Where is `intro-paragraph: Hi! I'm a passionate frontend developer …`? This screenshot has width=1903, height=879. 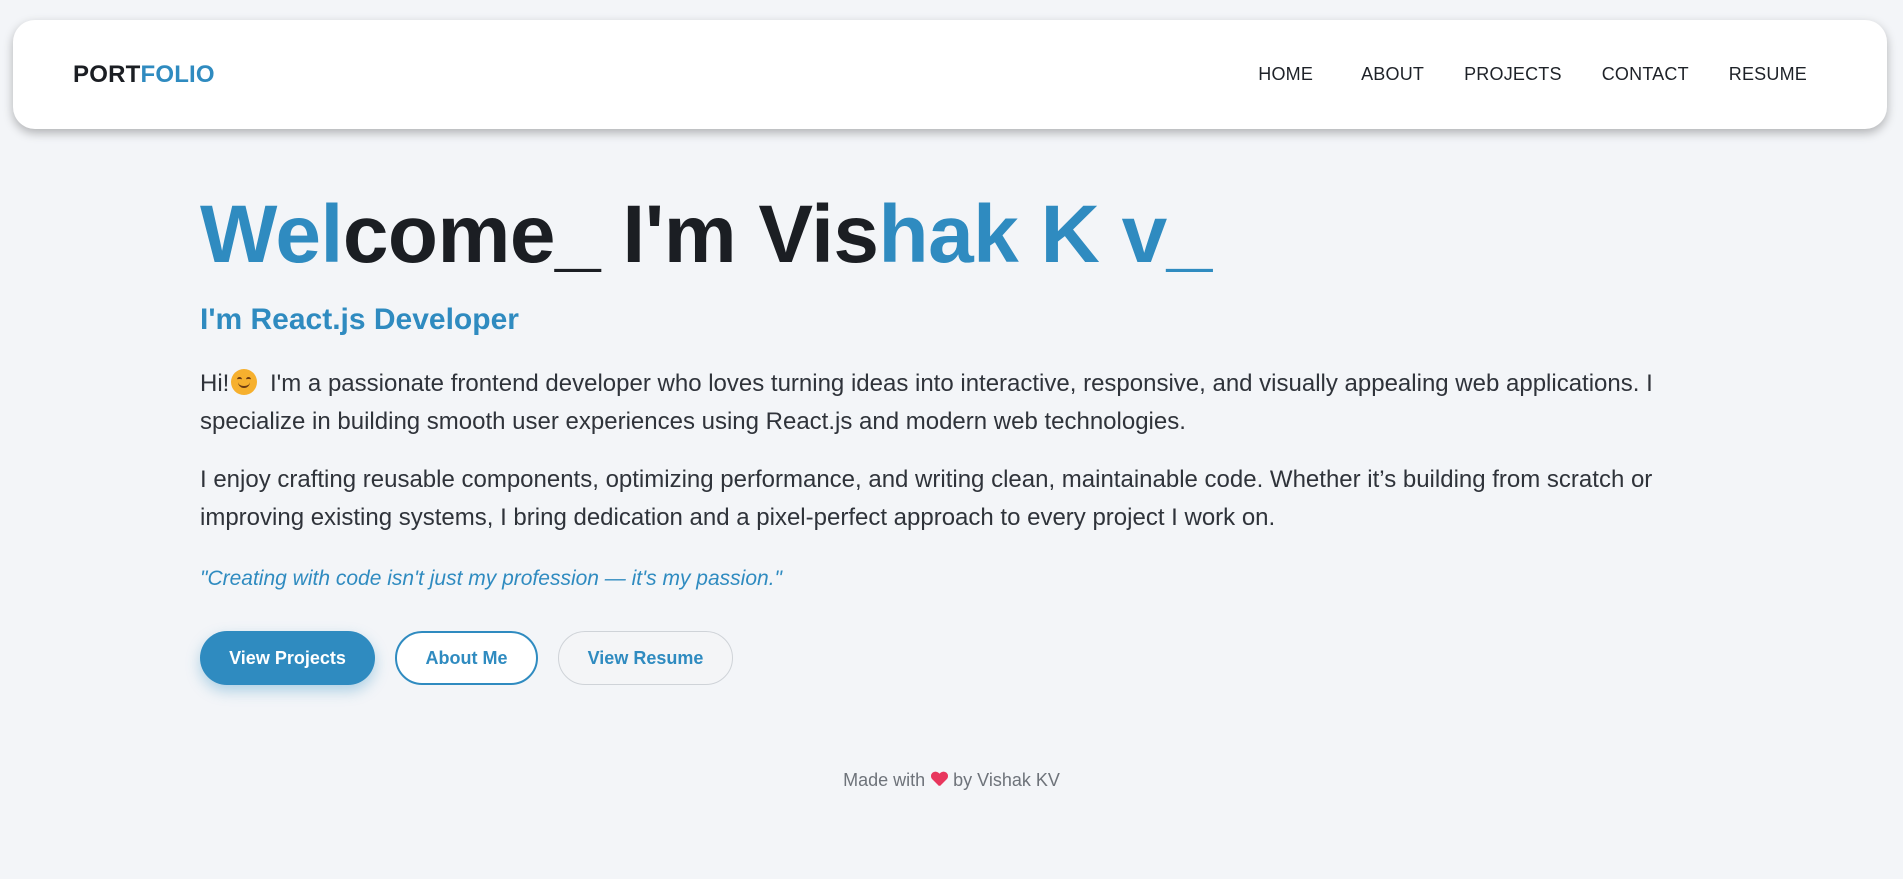 intro-paragraph: Hi! I'm a passionate frontend developer … is located at coordinates (960, 403).